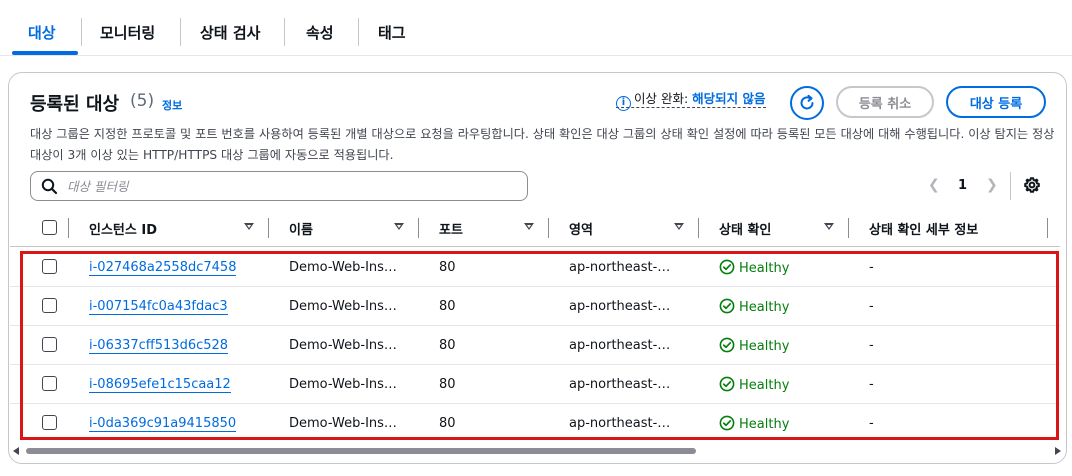 This screenshot has height=476, width=1072. I want to click on tab-targets: 대상, so click(42, 32).